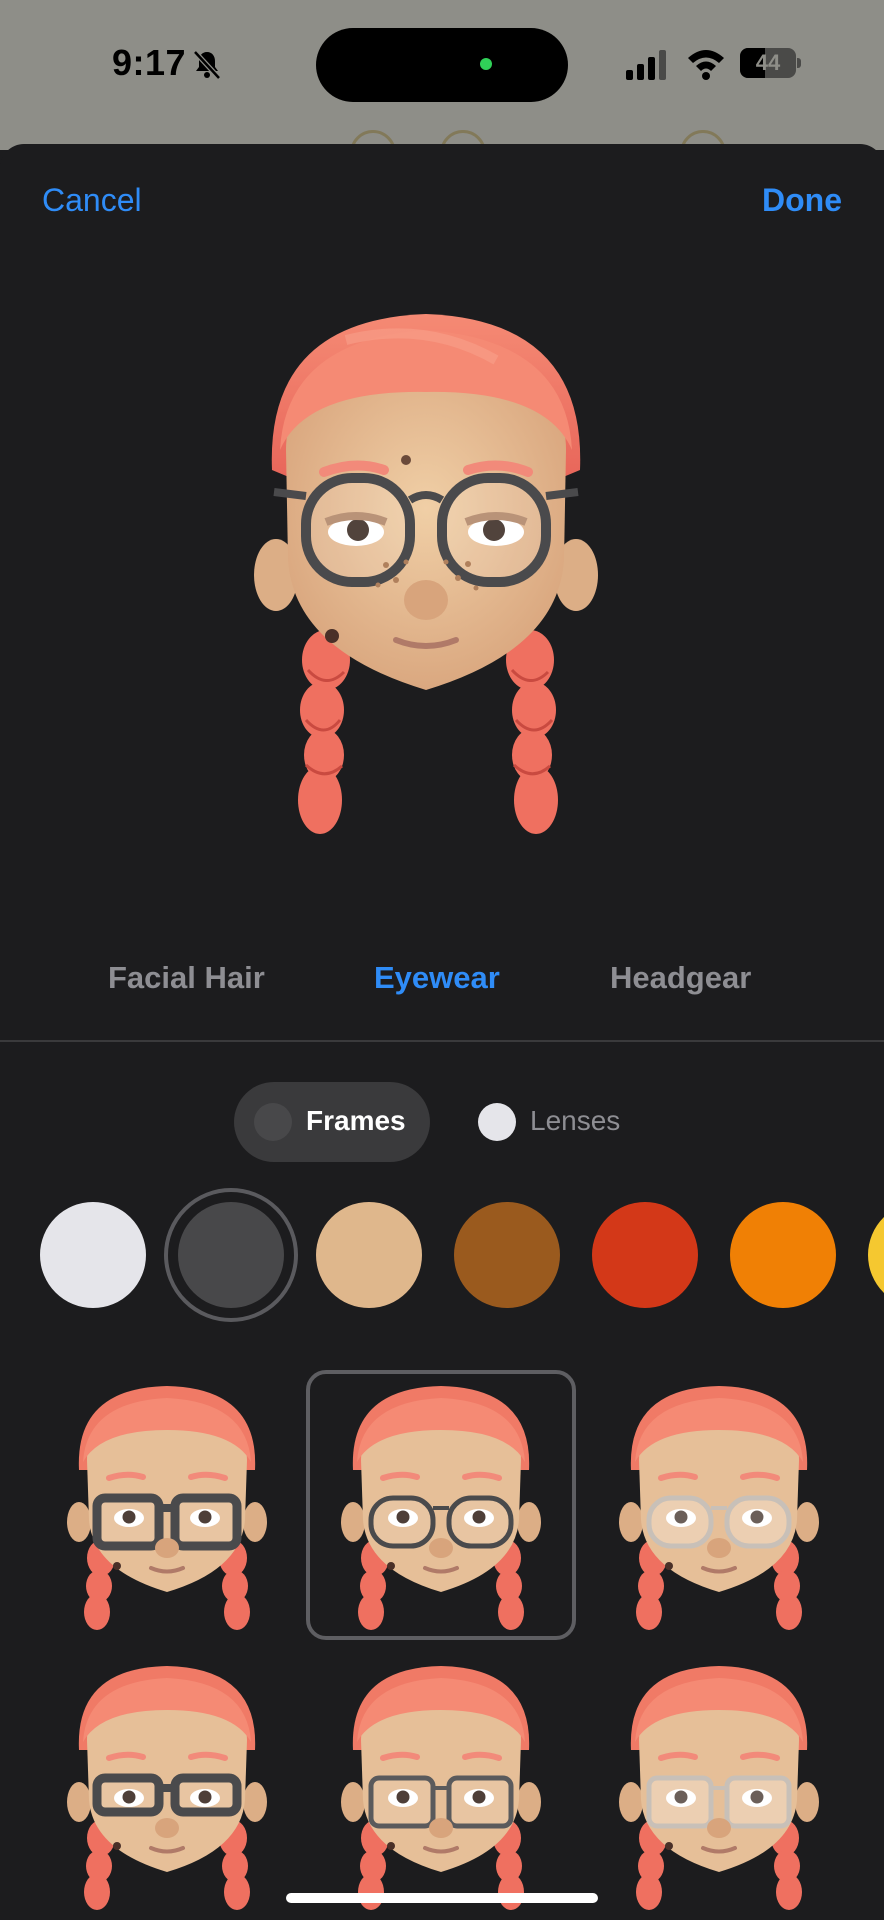 The width and height of the screenshot is (884, 1920). Describe the element at coordinates (186, 978) in the screenshot. I see `tab-facial-hair: Facial Hair` at that location.